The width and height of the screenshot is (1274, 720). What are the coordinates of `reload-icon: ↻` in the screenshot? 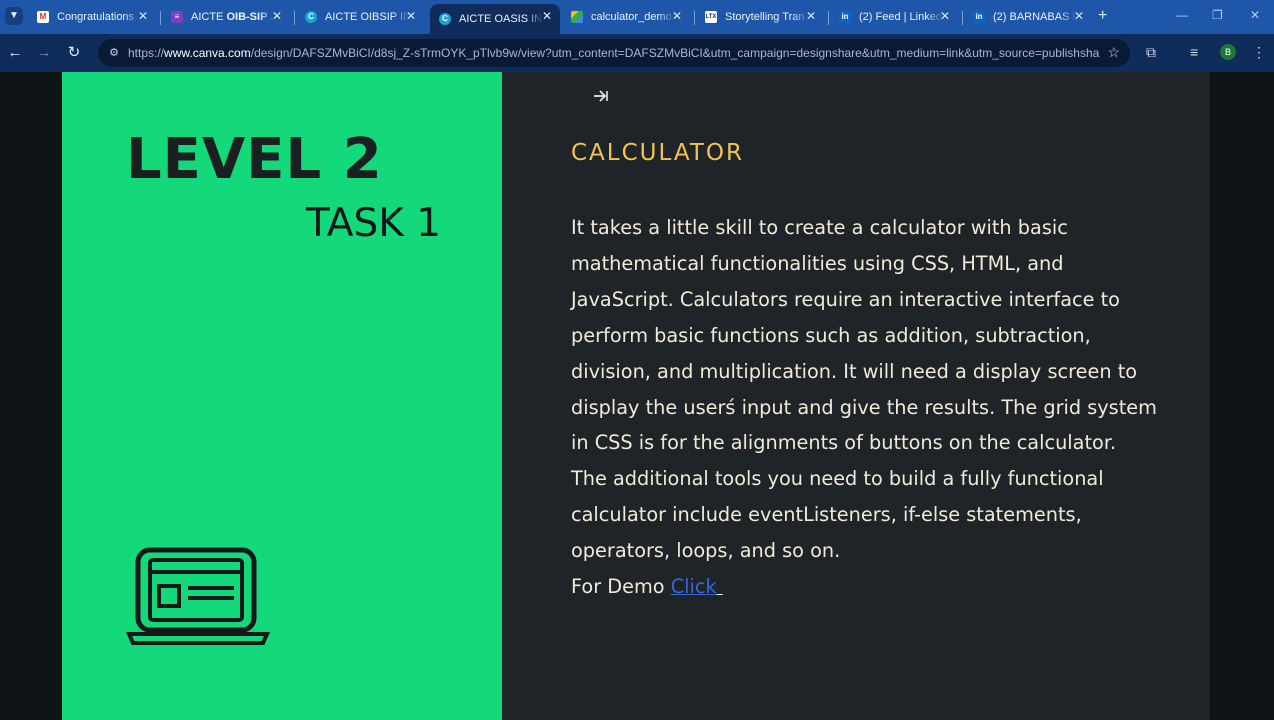 It's located at (74, 53).